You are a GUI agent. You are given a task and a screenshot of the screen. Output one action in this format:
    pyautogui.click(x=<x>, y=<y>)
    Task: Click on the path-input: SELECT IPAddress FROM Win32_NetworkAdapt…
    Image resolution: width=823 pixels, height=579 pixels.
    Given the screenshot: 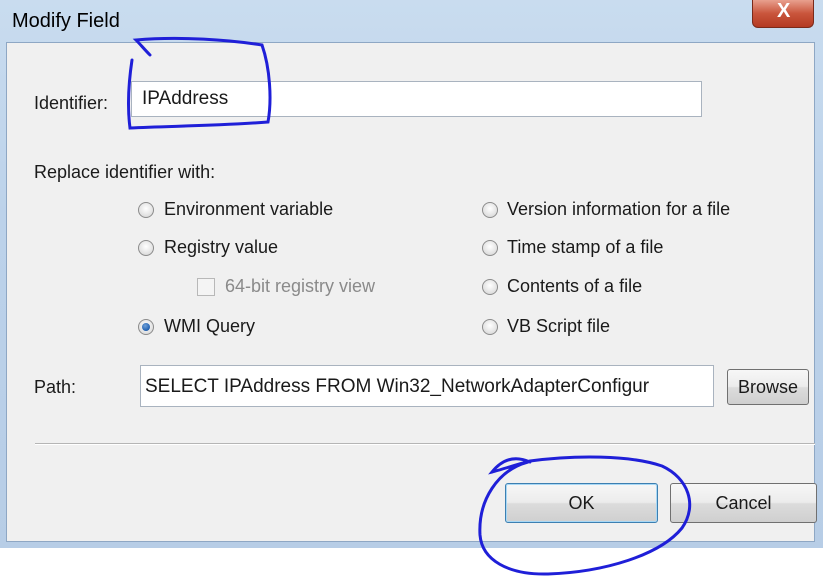 What is the action you would take?
    pyautogui.click(x=427, y=386)
    